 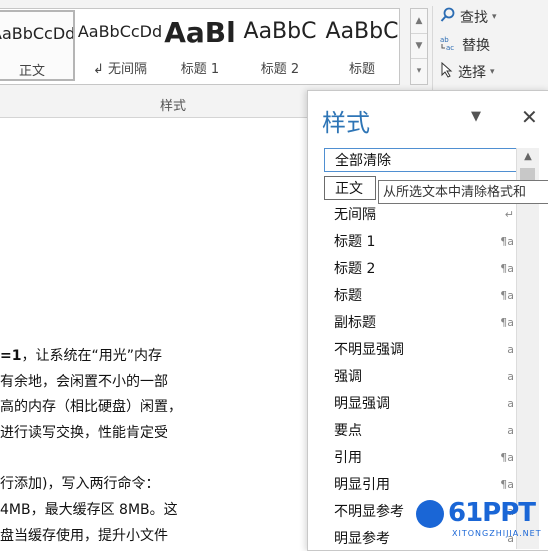 I want to click on style-item-clear-all: 全部清除, so click(x=421, y=160).